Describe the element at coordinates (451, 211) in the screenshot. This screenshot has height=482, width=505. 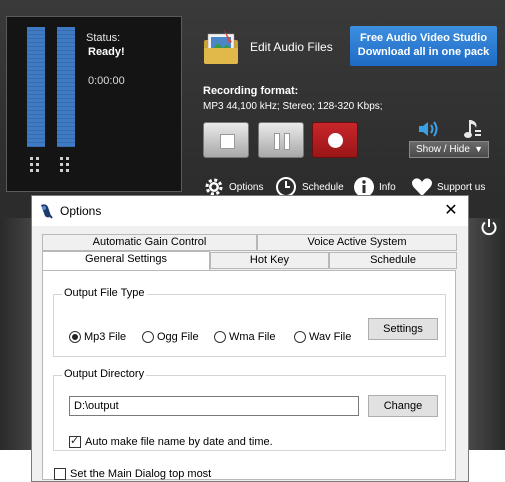
I see `close-icon: ✕` at that location.